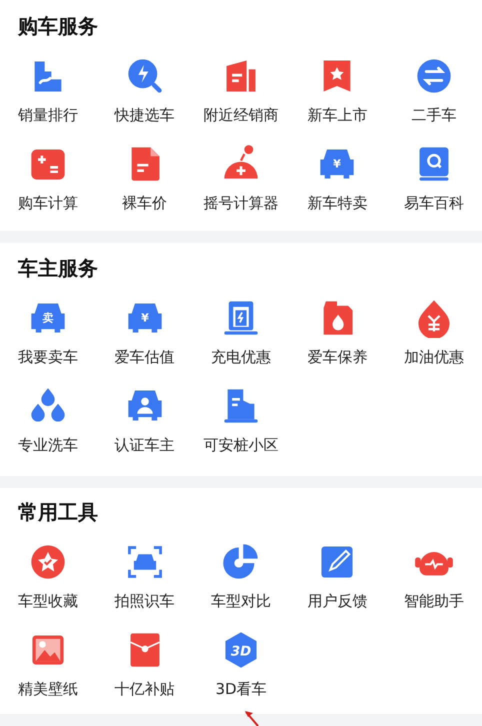  What do you see at coordinates (144, 689) in the screenshot?
I see `service-link: 十亿补贴` at bounding box center [144, 689].